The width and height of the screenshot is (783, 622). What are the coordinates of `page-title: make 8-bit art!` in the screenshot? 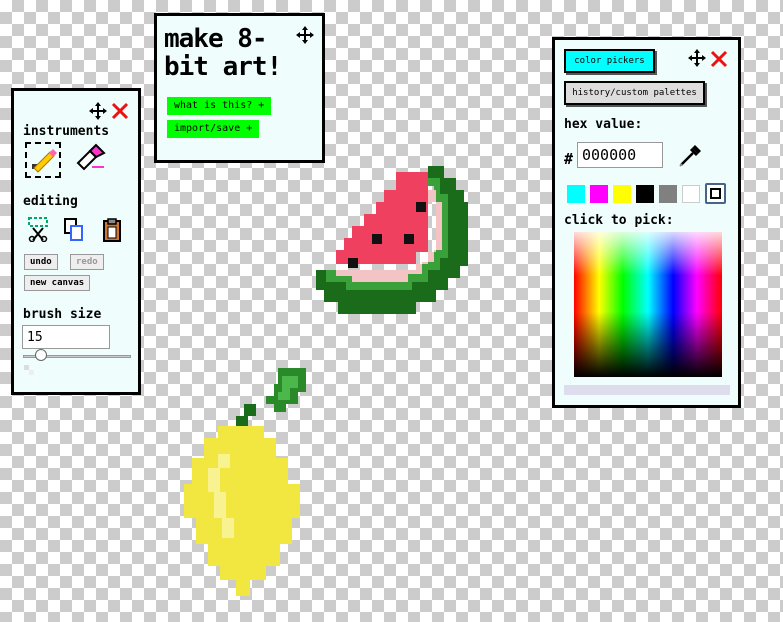 It's located at (223, 53).